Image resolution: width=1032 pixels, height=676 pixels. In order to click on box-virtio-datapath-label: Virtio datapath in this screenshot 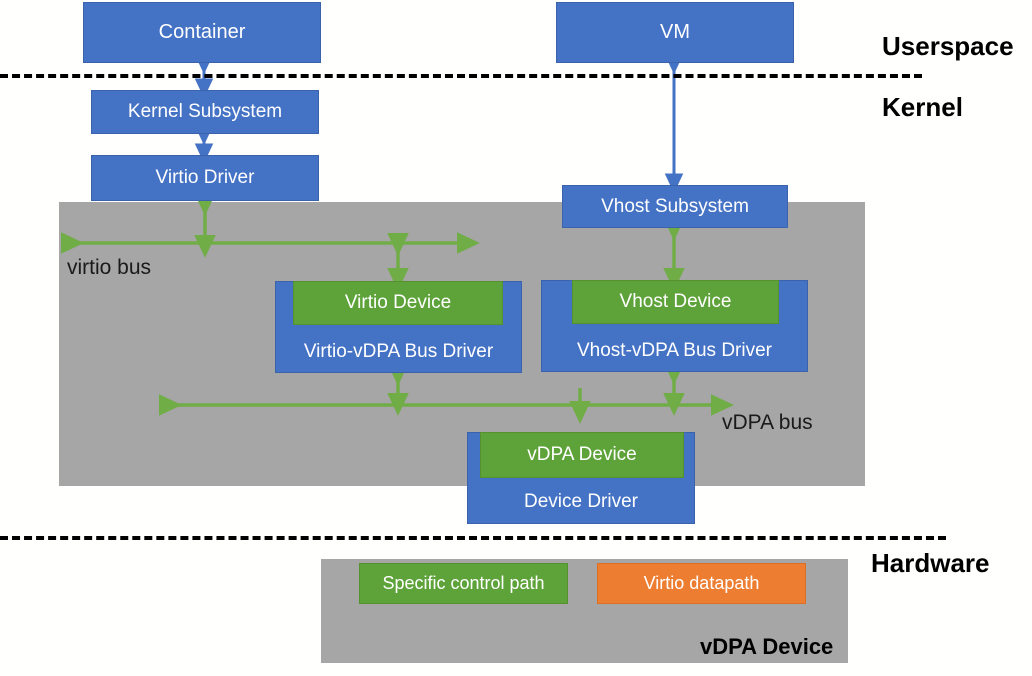, I will do `click(701, 583)`.